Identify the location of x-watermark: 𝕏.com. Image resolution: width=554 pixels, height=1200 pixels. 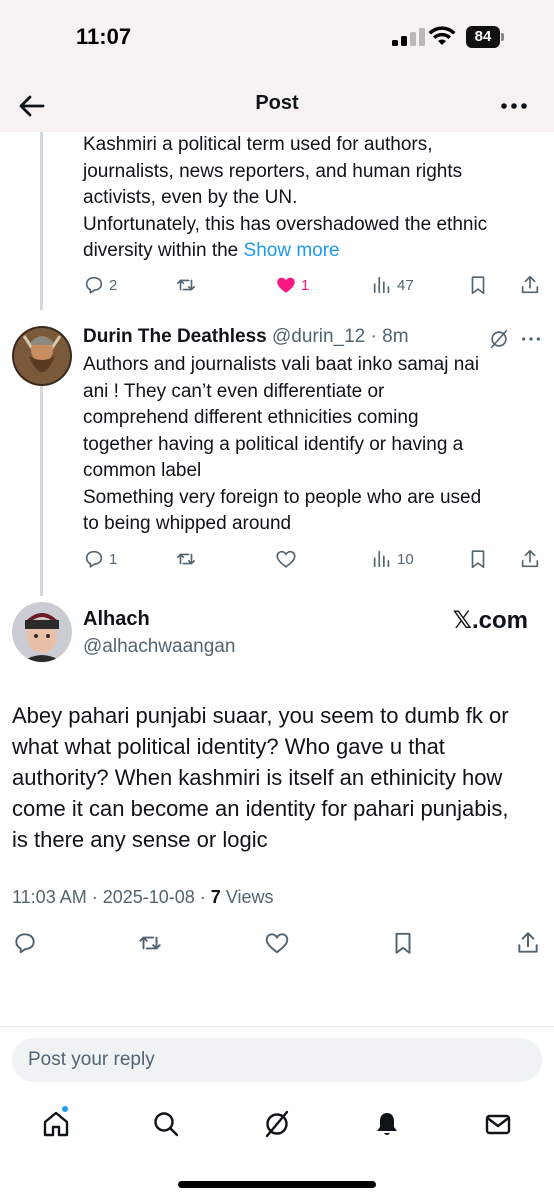
(490, 620).